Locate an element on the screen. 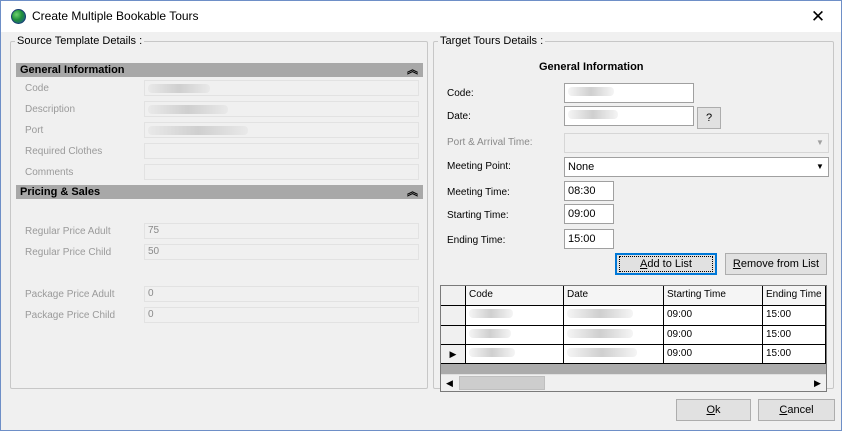  source-code-field is located at coordinates (281, 88).